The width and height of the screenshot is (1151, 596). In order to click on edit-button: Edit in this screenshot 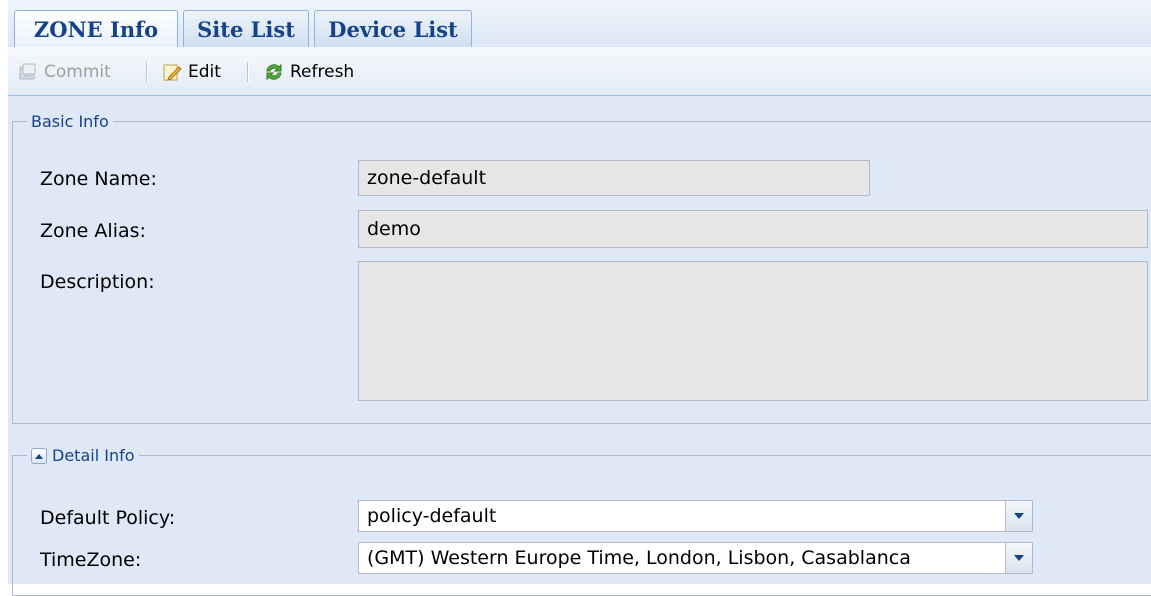, I will do `click(191, 72)`.